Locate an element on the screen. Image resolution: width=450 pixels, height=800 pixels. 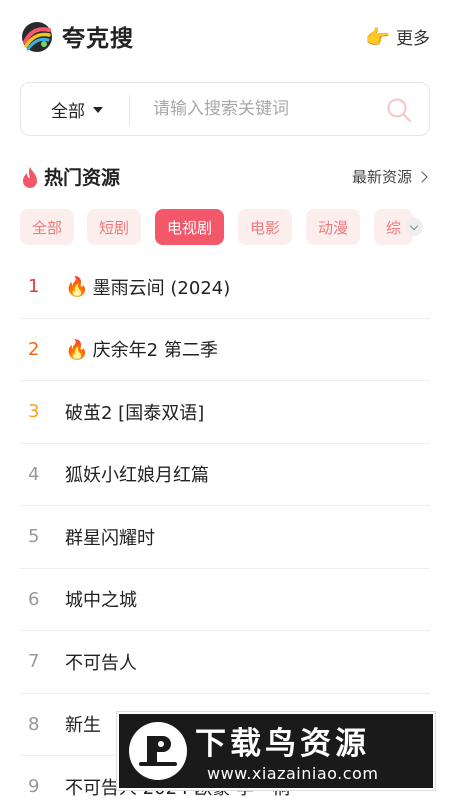
search-bar: 全部 is located at coordinates (225, 109).